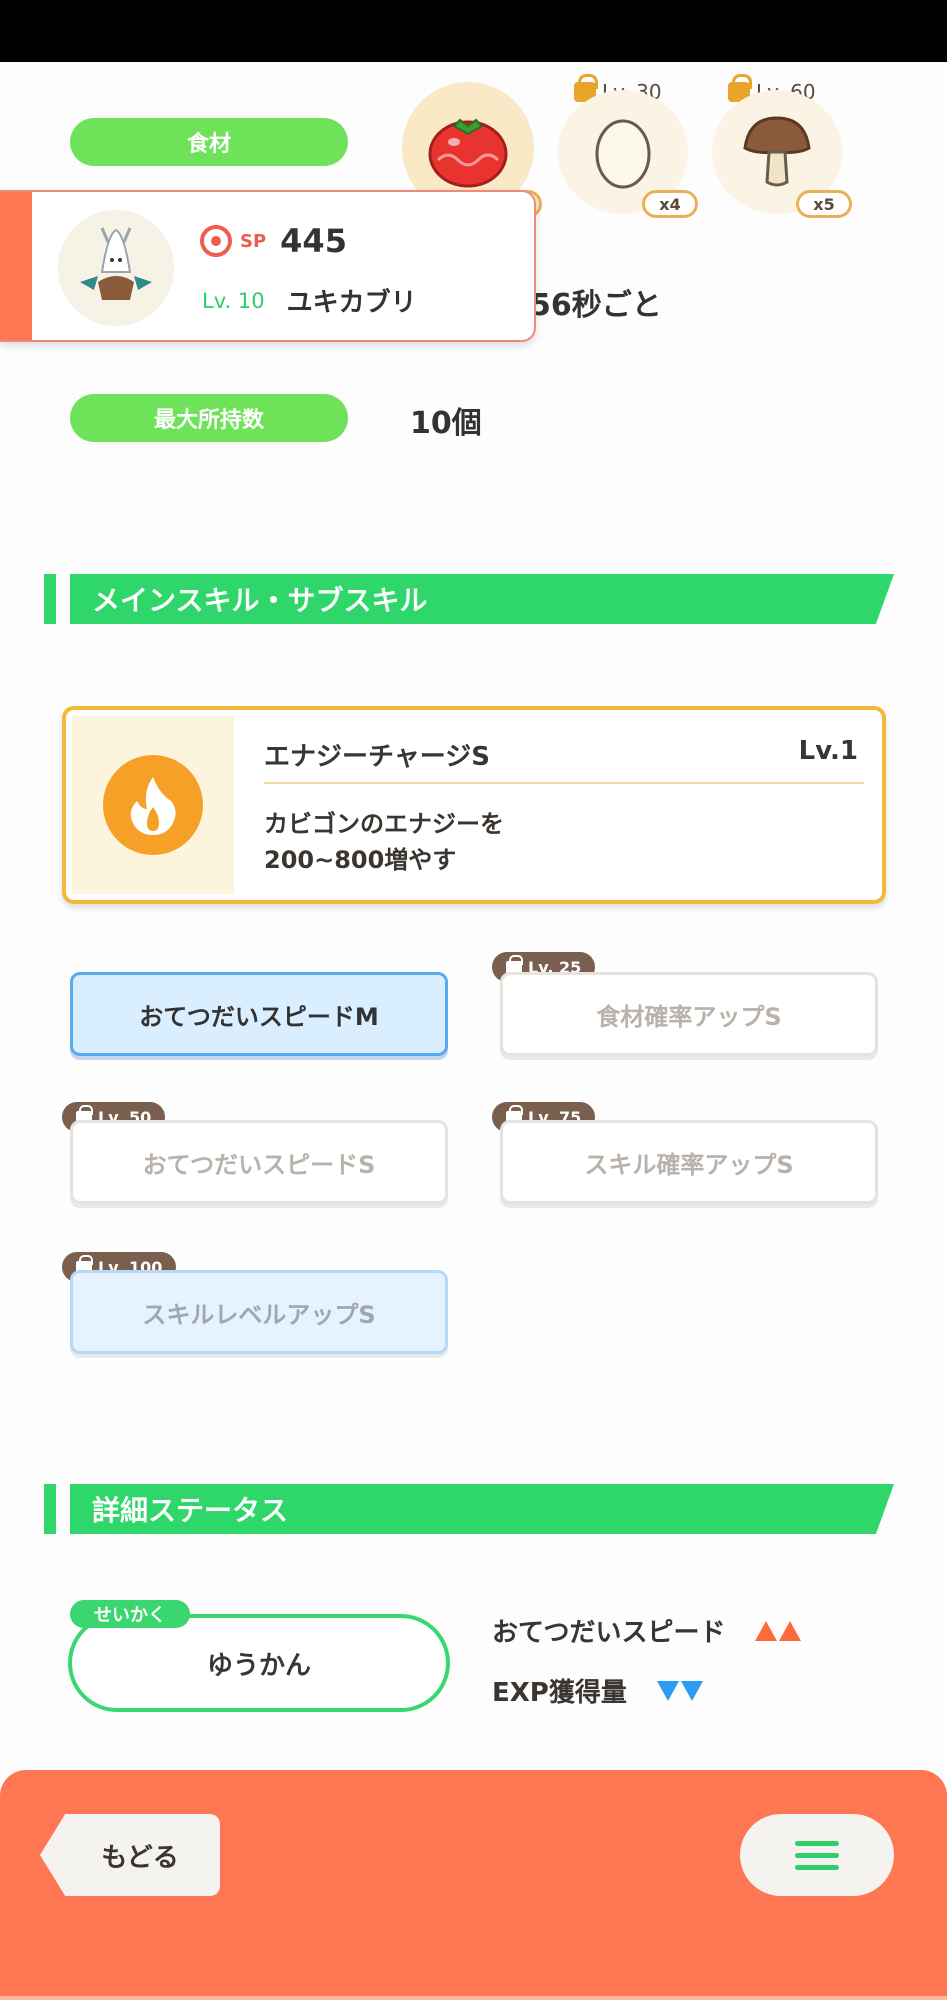 The width and height of the screenshot is (947, 2000). I want to click on ingredients-label-pill: 食材, so click(209, 142).